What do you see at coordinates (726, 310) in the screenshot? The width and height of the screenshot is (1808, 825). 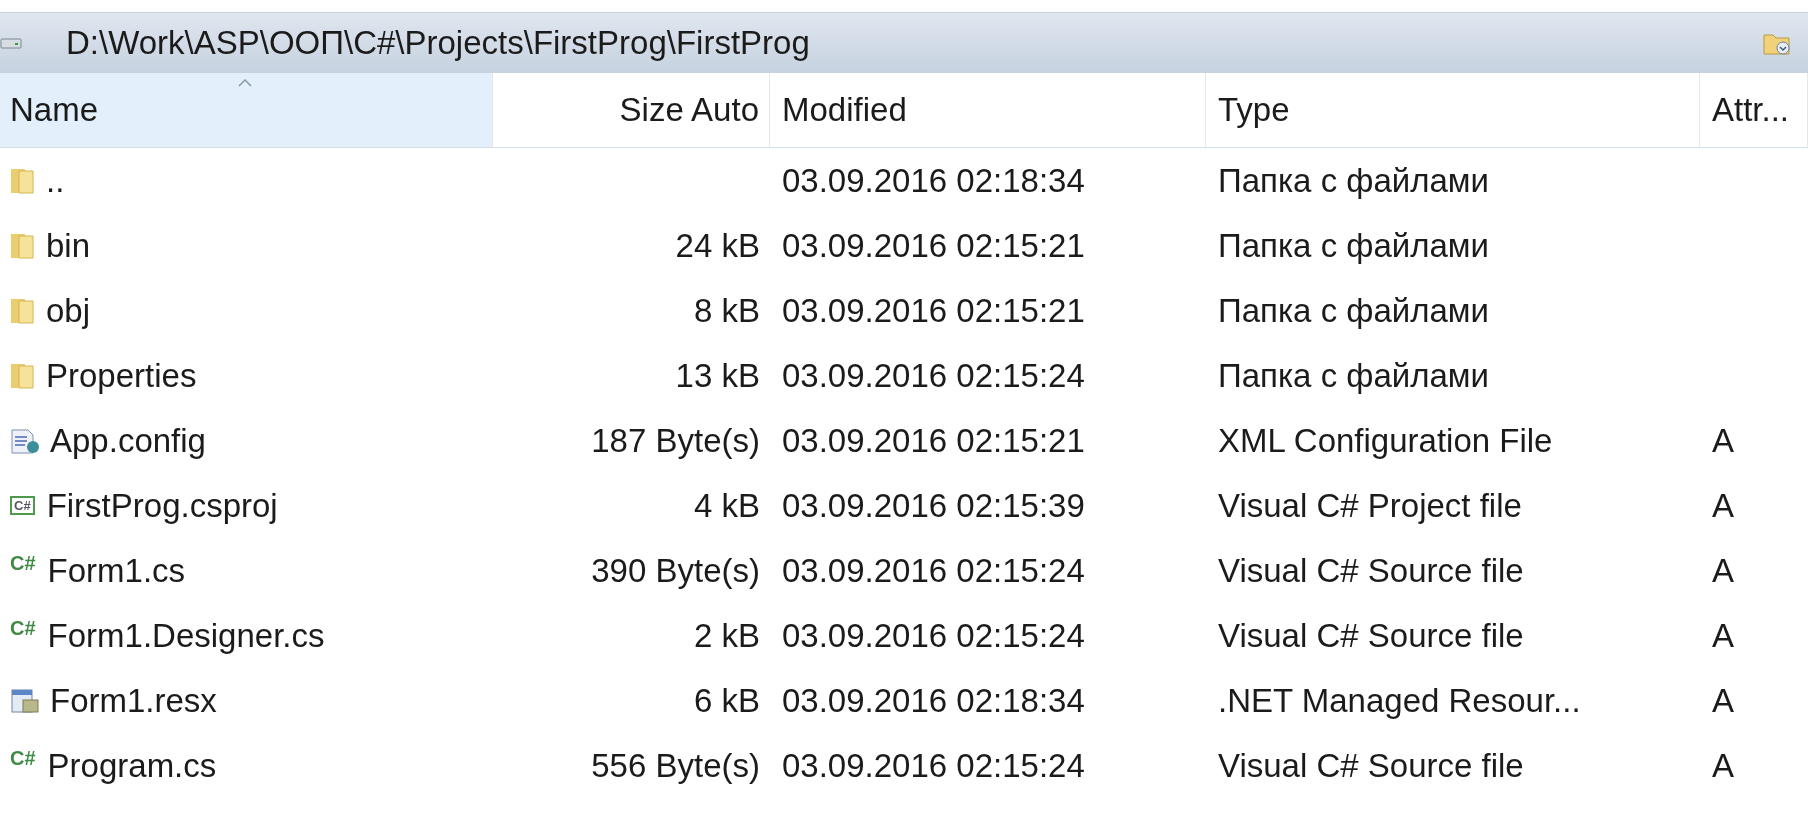 I see `file-size: 8 kB` at bounding box center [726, 310].